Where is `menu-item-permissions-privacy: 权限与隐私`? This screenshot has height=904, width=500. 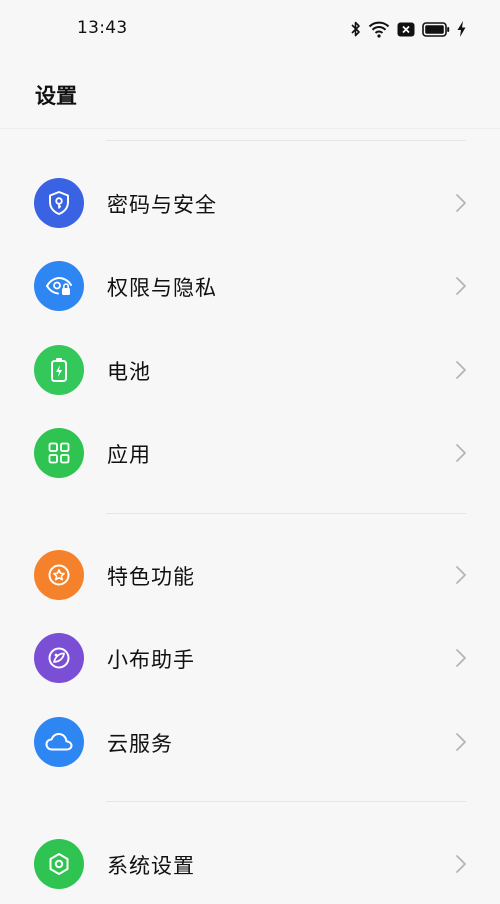 menu-item-permissions-privacy: 权限与隐私 is located at coordinates (250, 286).